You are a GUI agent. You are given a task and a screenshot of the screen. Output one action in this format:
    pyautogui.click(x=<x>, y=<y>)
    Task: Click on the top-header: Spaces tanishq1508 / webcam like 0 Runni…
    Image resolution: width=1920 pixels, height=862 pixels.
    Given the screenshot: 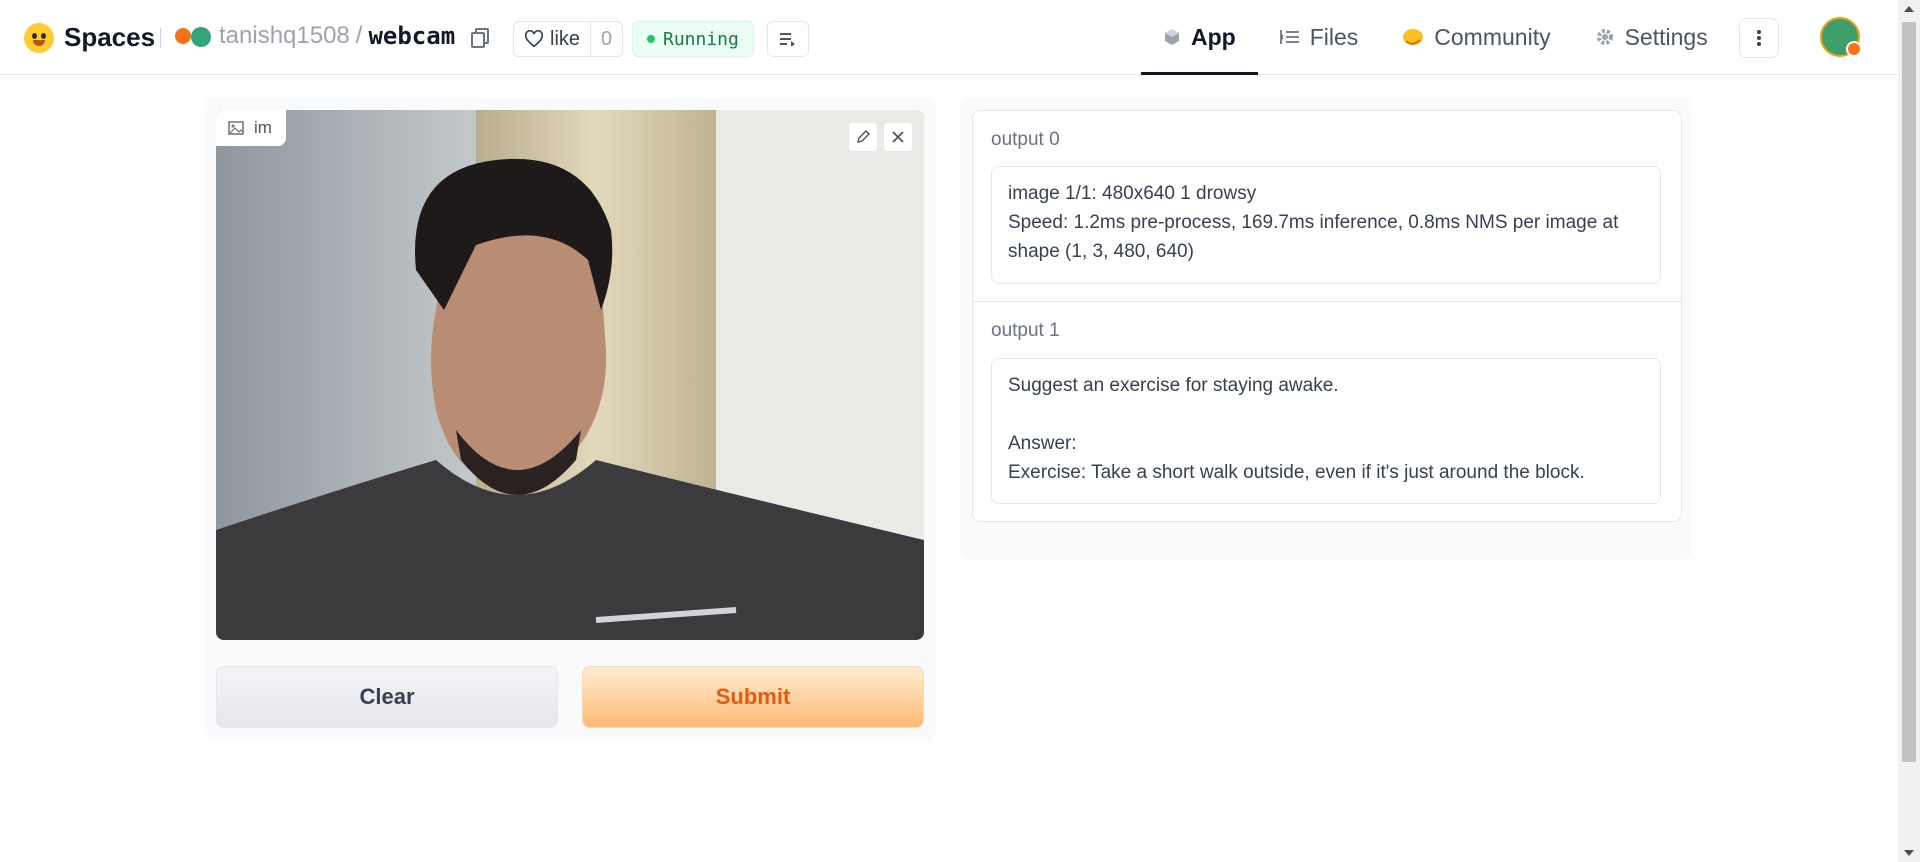 What is the action you would take?
    pyautogui.click(x=949, y=37)
    